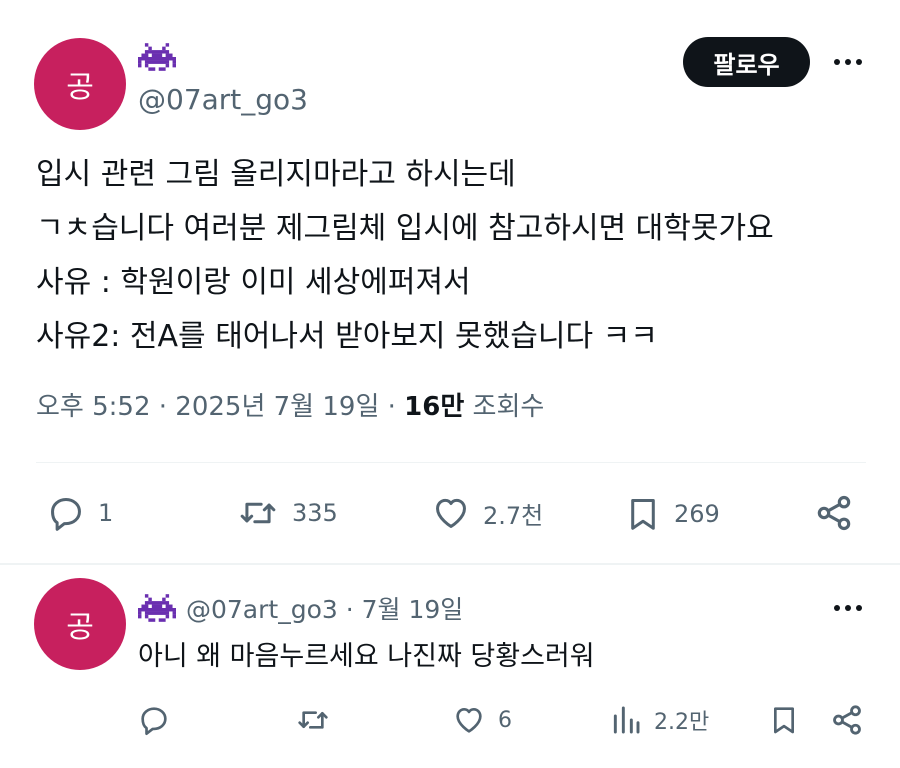 The width and height of the screenshot is (900, 768). I want to click on bookmark-button: 269, so click(672, 514).